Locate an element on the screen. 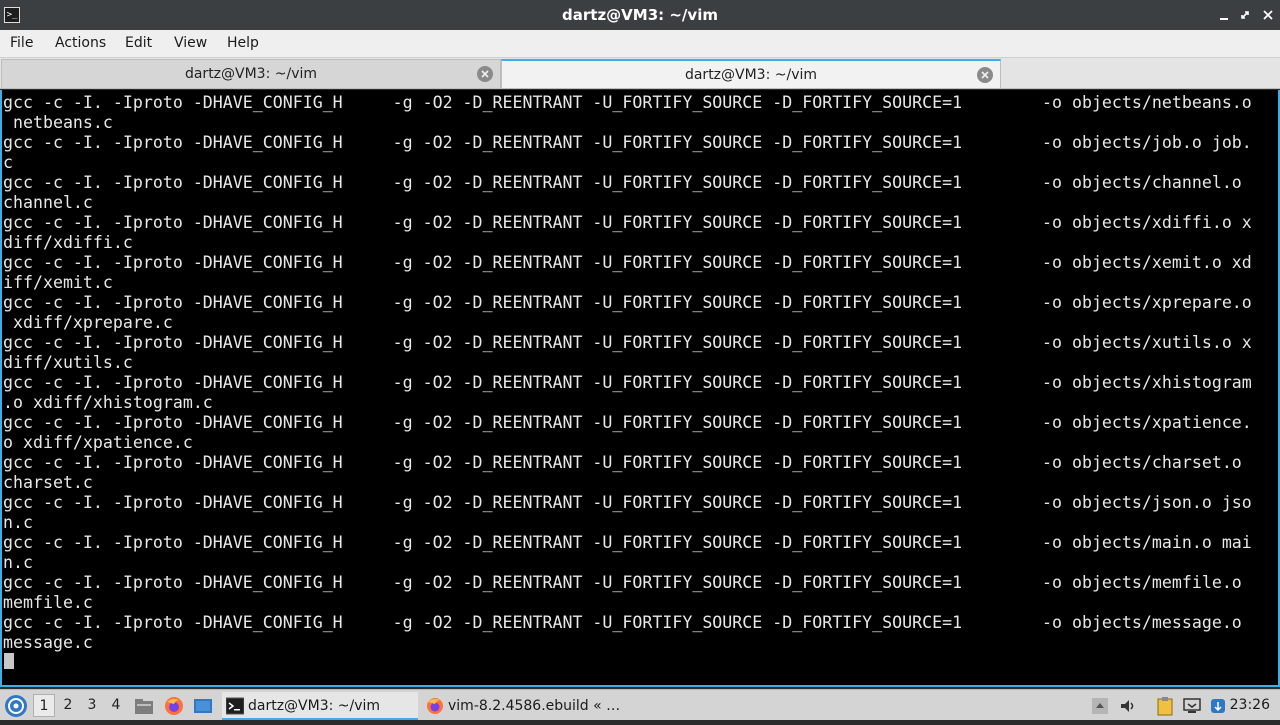  terminal-scrollbar is located at coordinates (1275, 387).